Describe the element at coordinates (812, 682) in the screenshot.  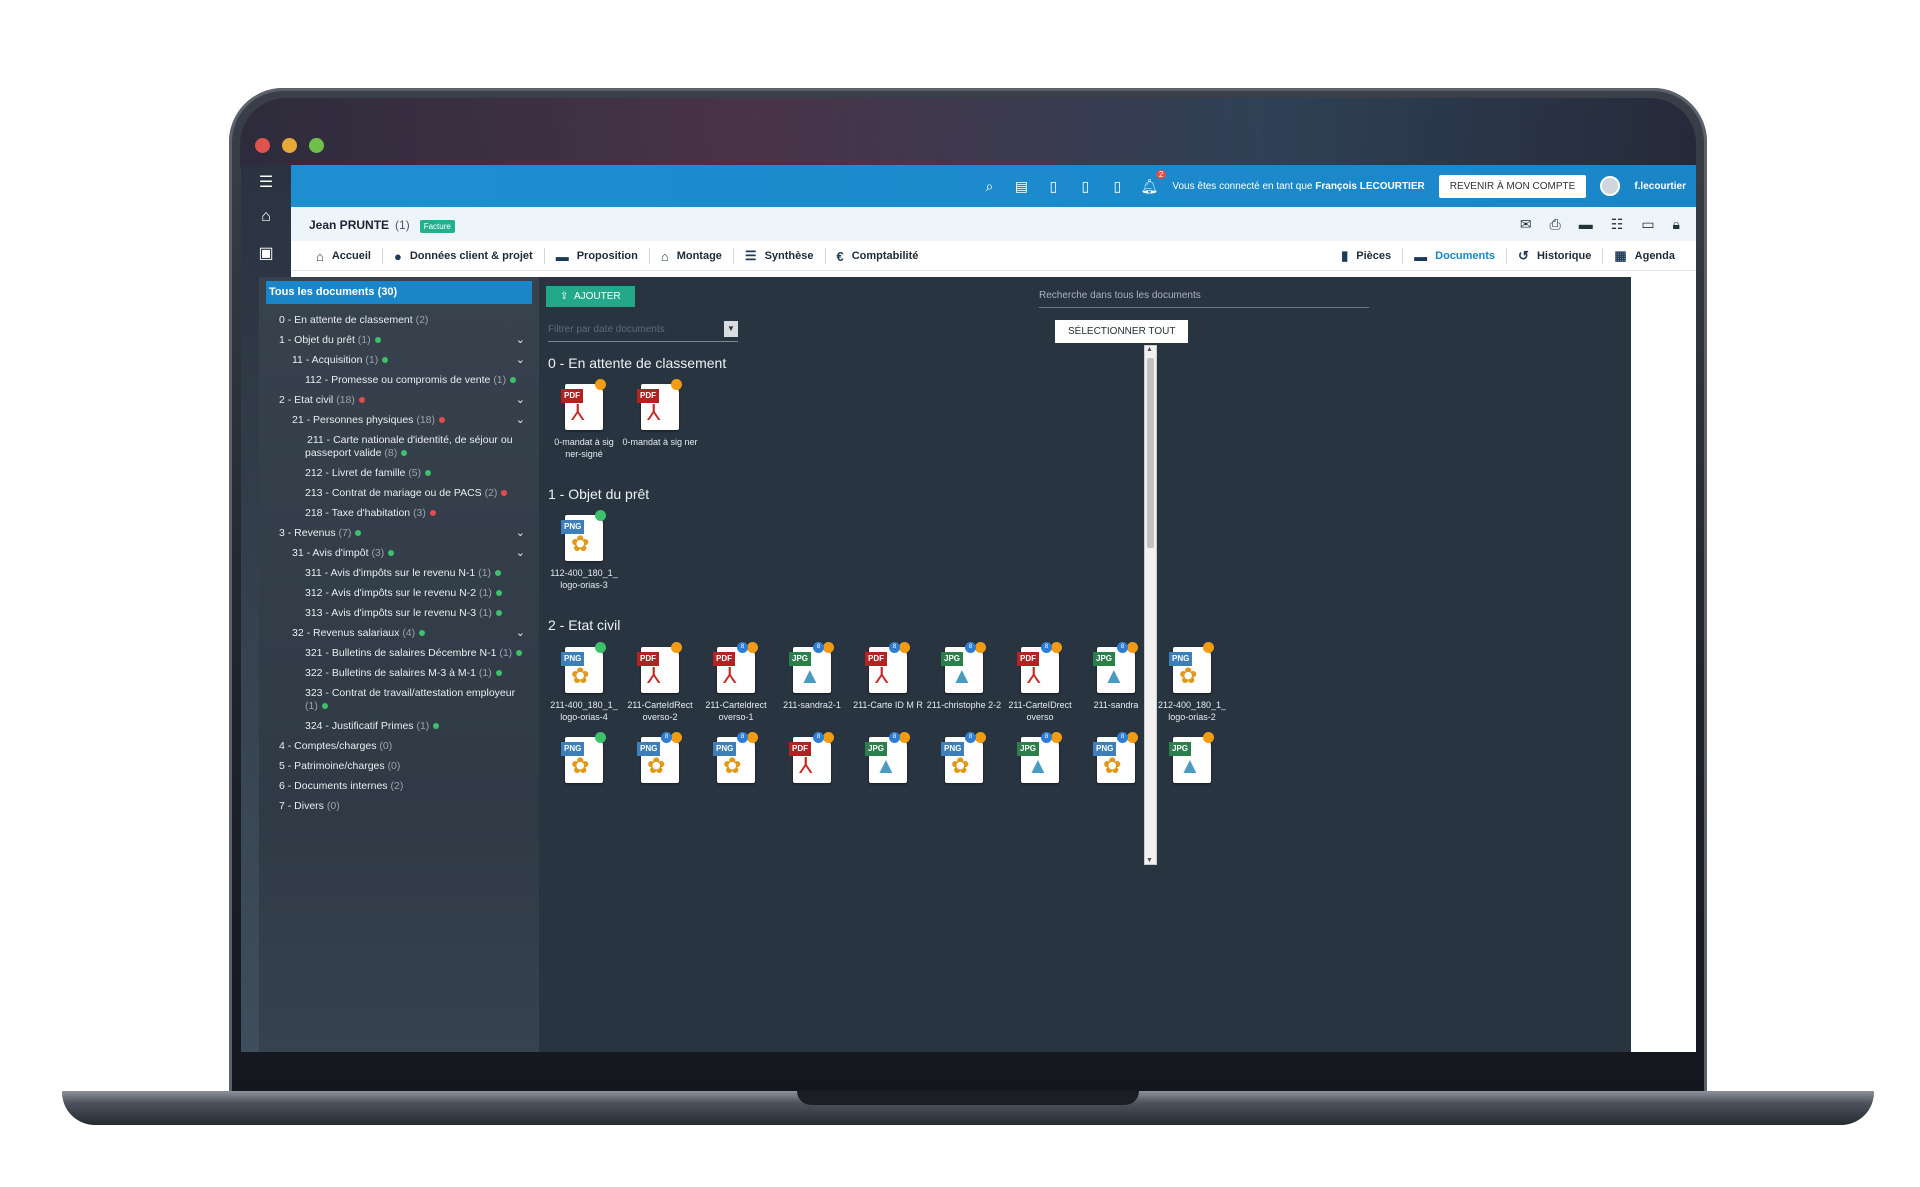
I see `file-item: JPG ▲ 8 211-sandra2-1` at that location.